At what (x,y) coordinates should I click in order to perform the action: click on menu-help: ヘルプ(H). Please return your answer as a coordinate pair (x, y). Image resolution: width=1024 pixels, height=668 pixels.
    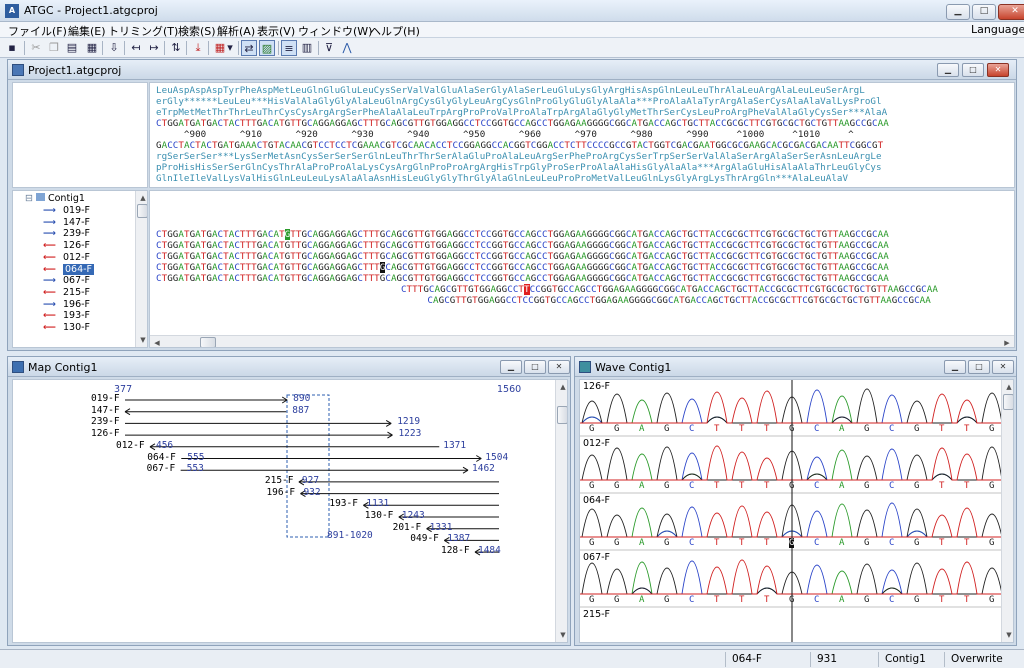
    Looking at the image, I should click on (395, 31).